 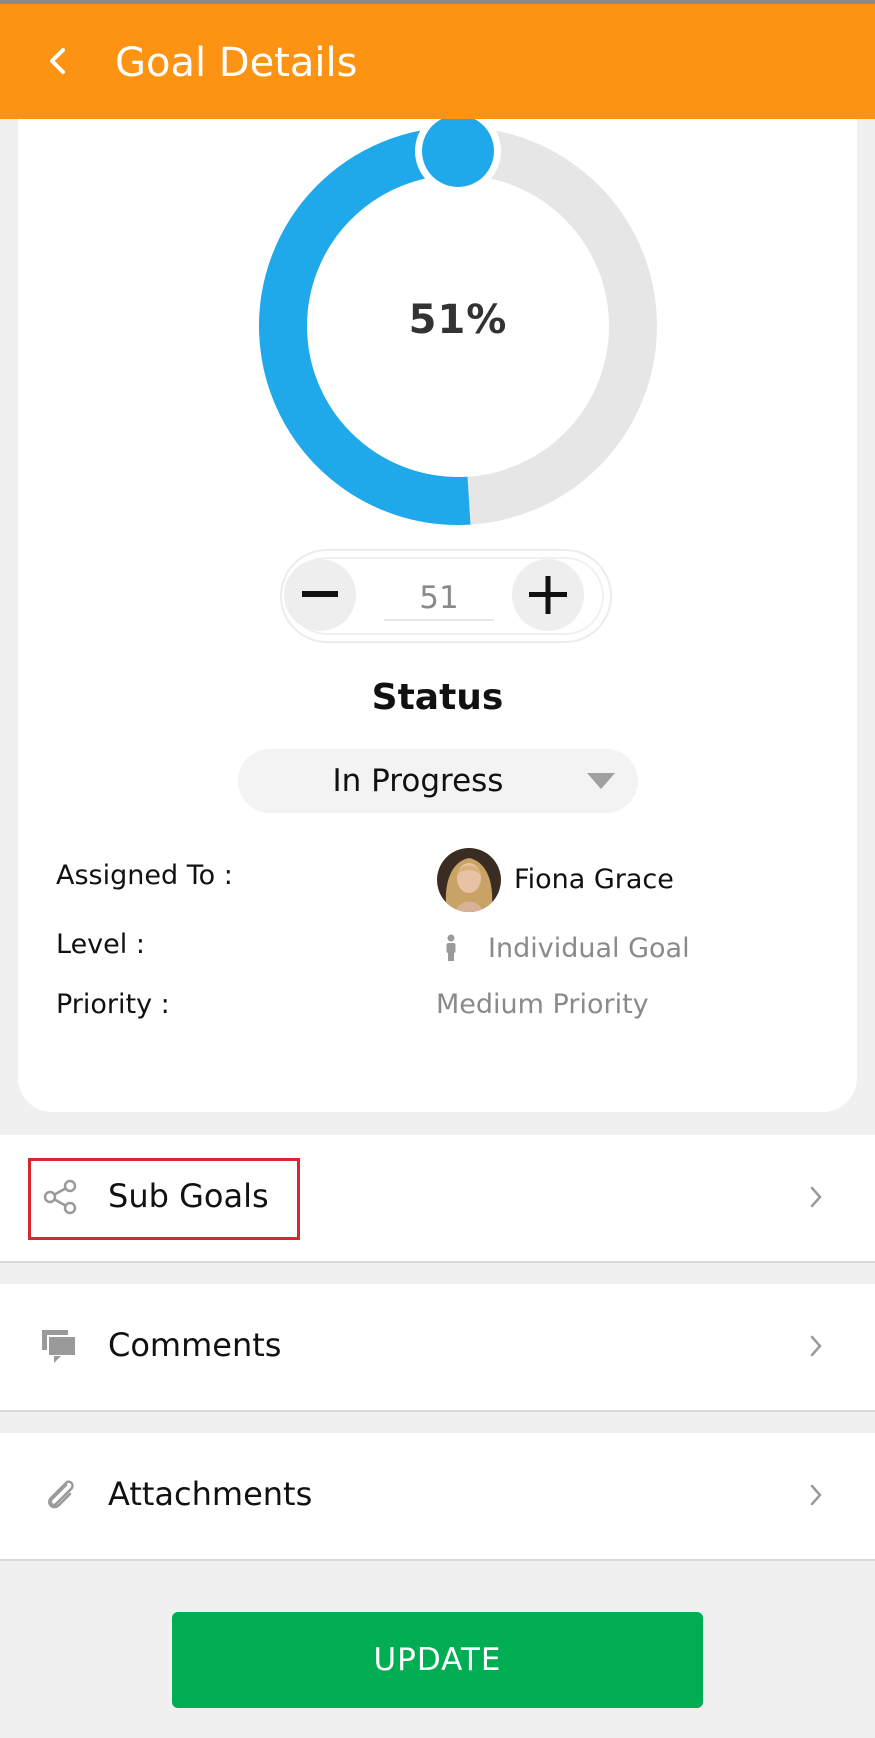 What do you see at coordinates (195, 1345) in the screenshot?
I see `comments-label: Comments` at bounding box center [195, 1345].